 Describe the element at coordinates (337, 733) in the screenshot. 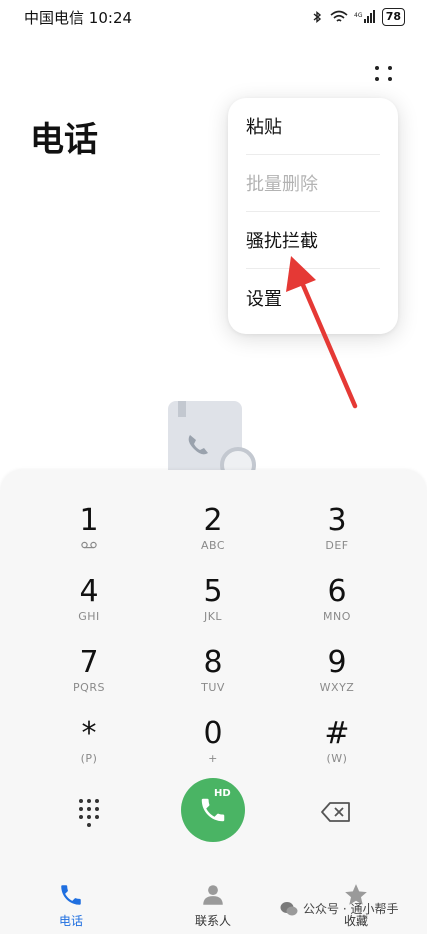

I see `key-digit: #` at that location.